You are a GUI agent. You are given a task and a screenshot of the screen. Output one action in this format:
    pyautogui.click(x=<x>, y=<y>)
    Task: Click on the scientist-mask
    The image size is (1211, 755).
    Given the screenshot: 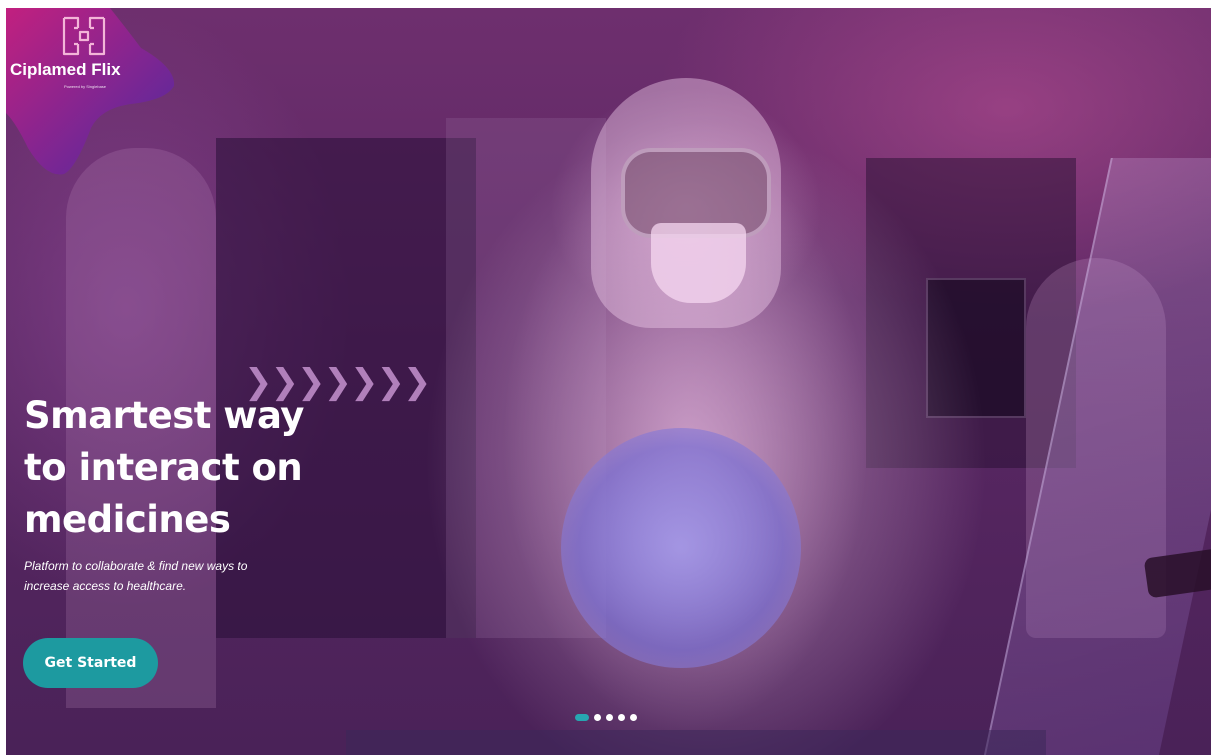 What is the action you would take?
    pyautogui.click(x=698, y=263)
    